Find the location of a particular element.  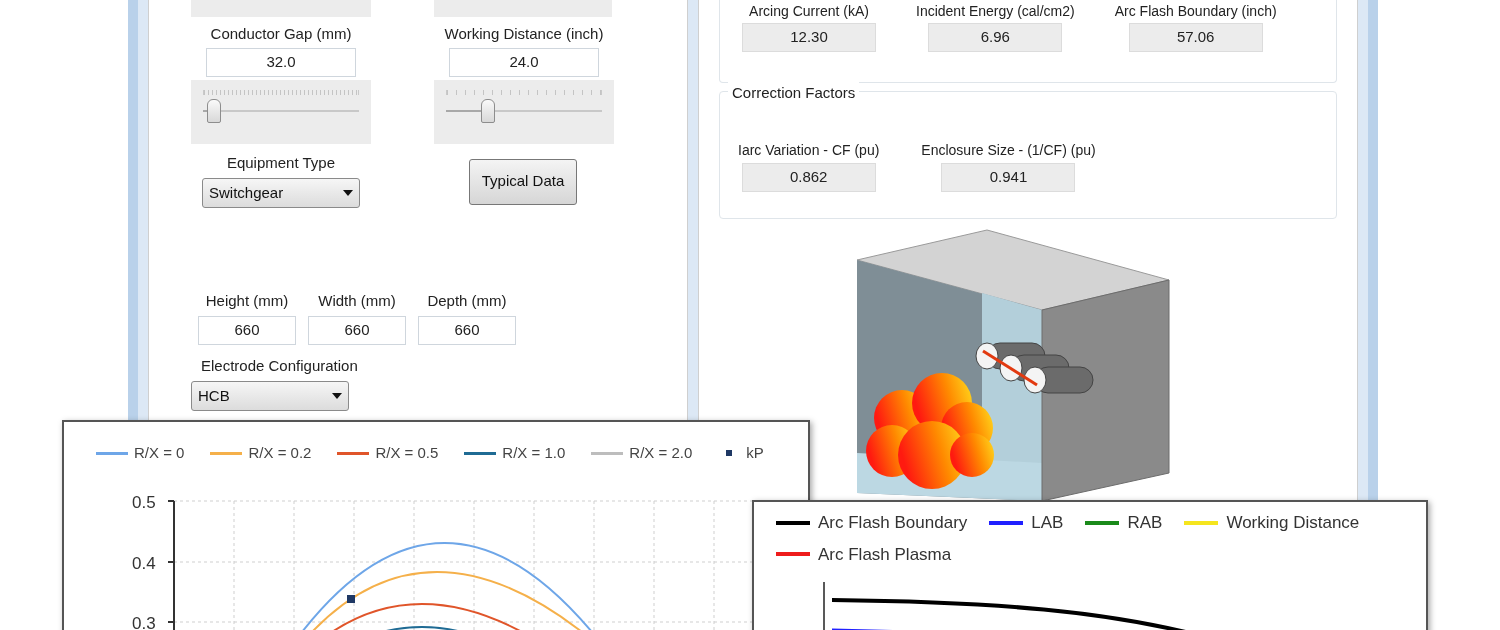

field-label: Depth (mm) is located at coordinates (467, 301).